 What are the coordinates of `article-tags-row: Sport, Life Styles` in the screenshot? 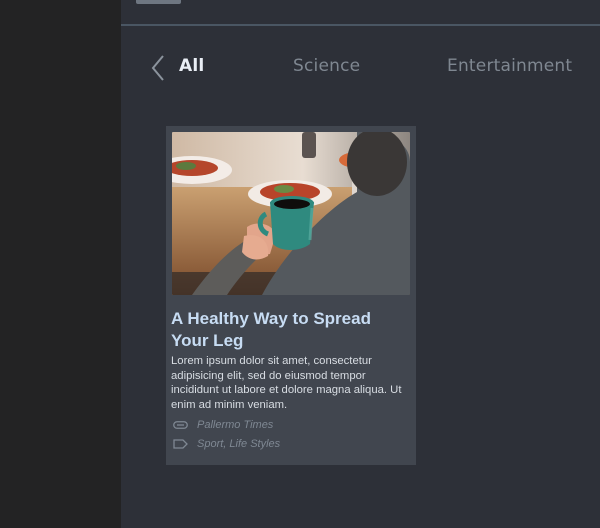 It's located at (226, 444).